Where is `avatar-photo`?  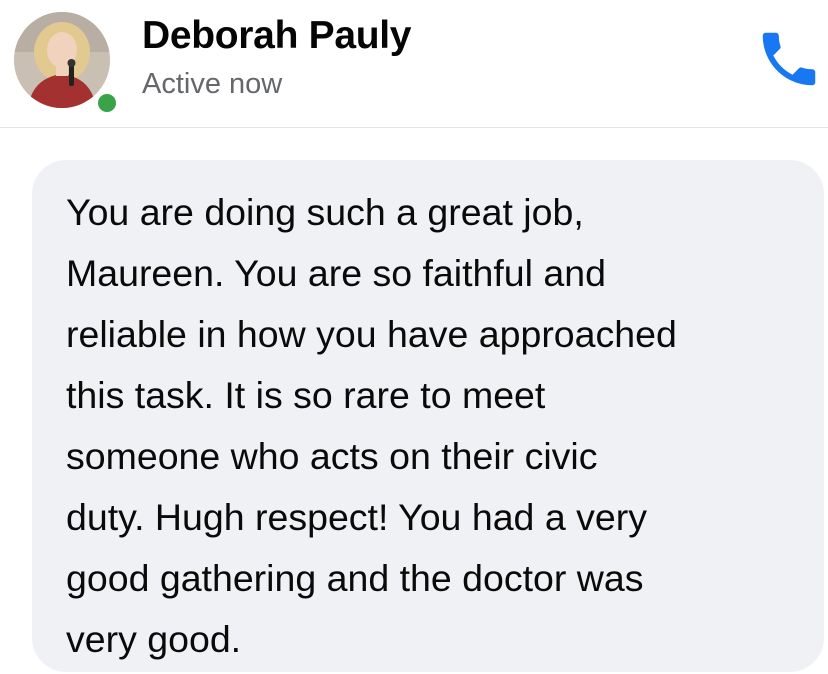
avatar-photo is located at coordinates (62, 60).